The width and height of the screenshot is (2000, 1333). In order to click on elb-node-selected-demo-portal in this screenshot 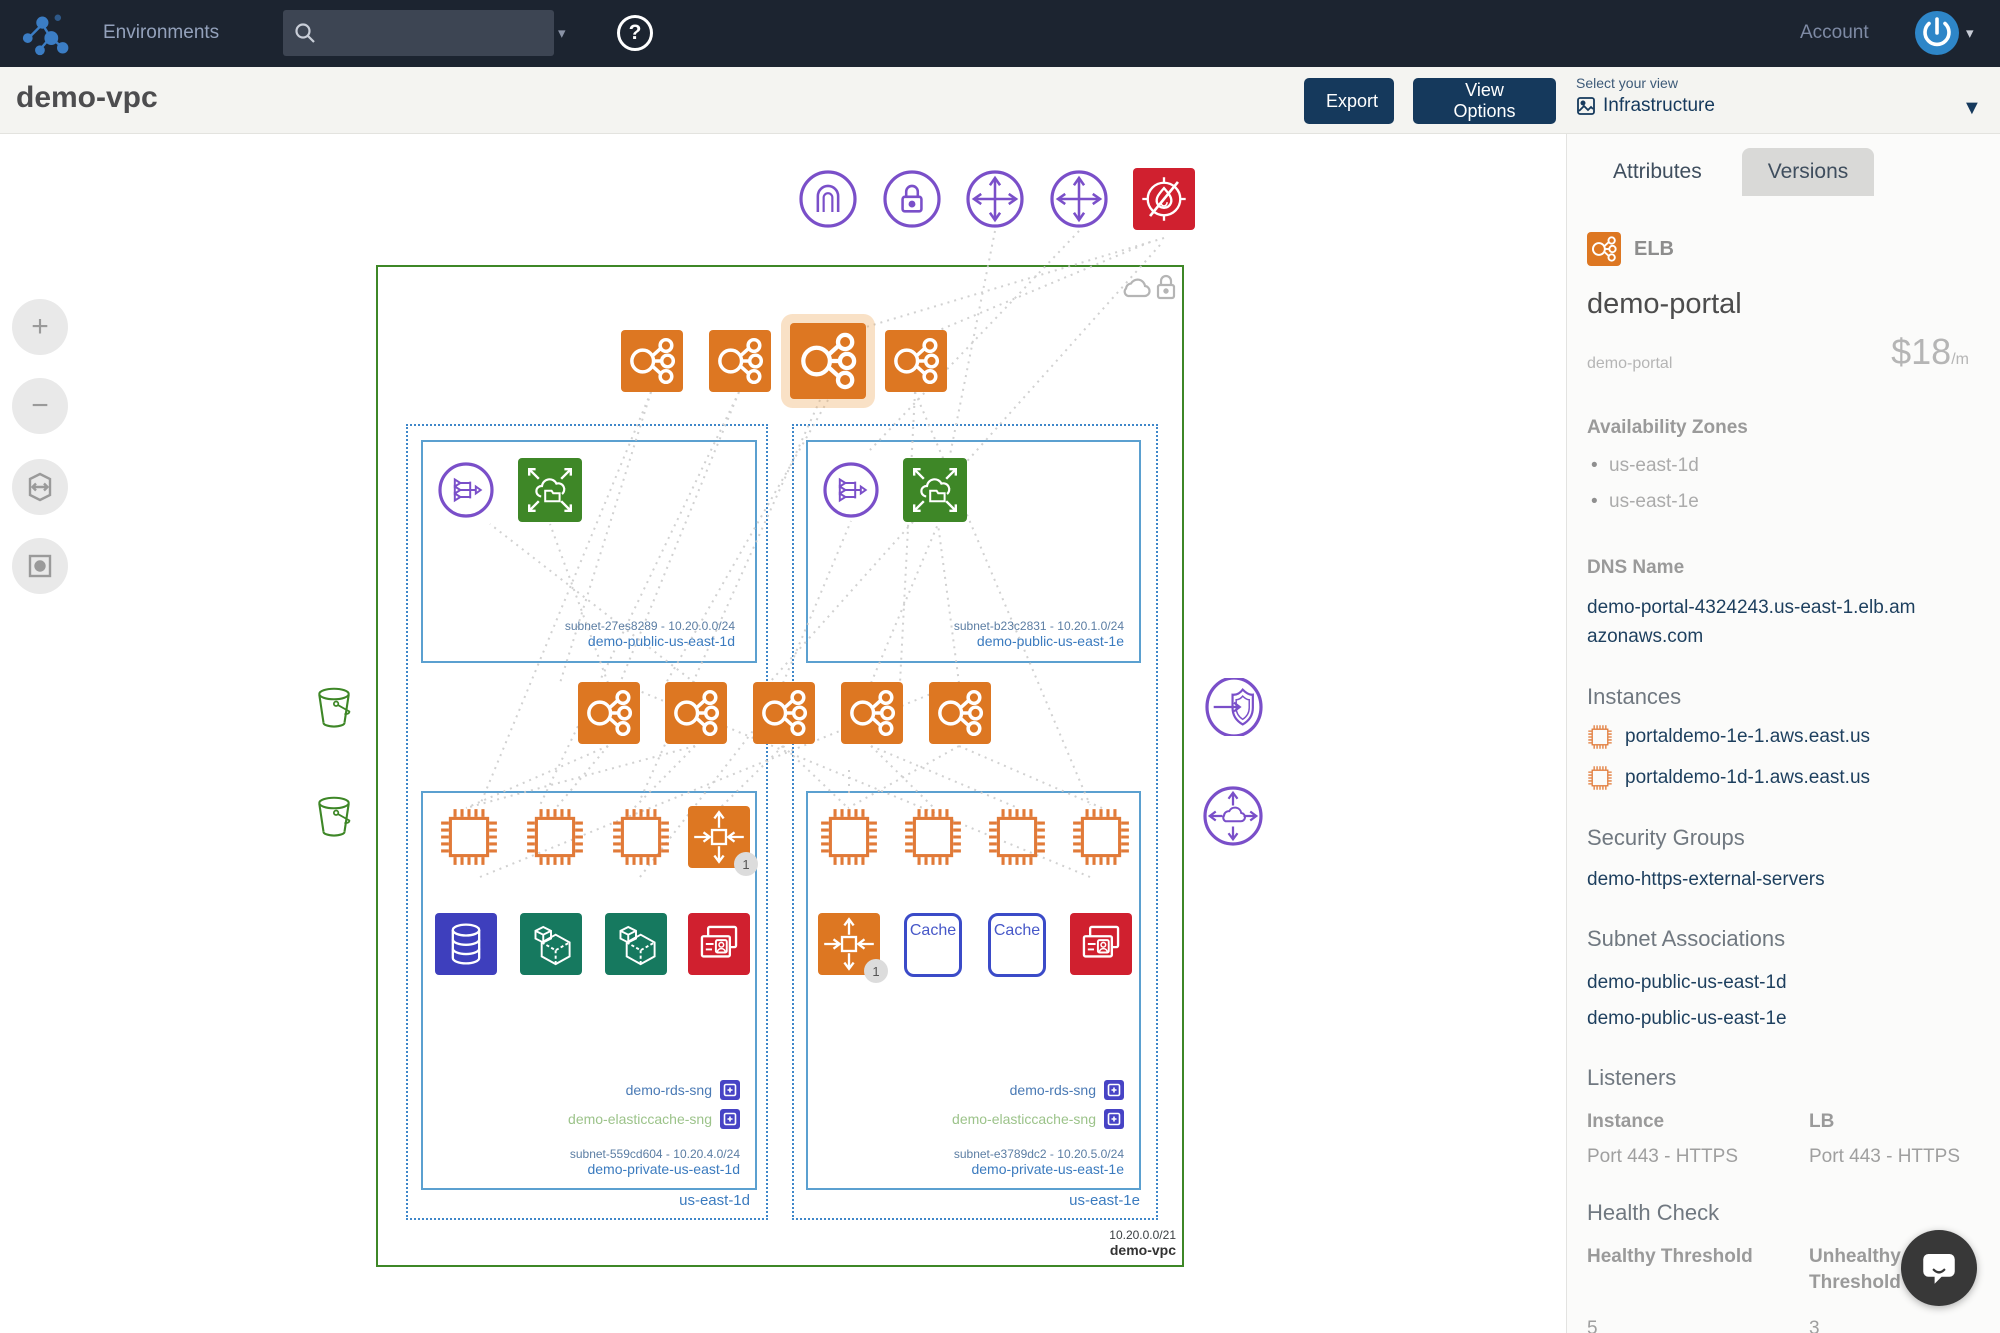, I will do `click(828, 361)`.